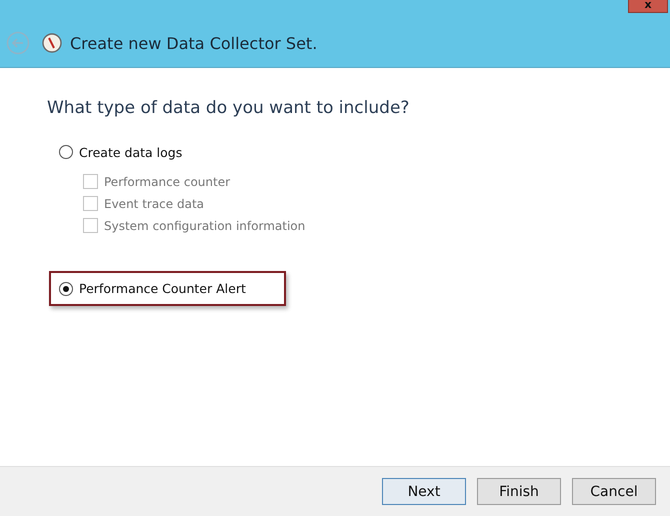 The height and width of the screenshot is (516, 670). I want to click on dialog-button: Next, so click(424, 491).